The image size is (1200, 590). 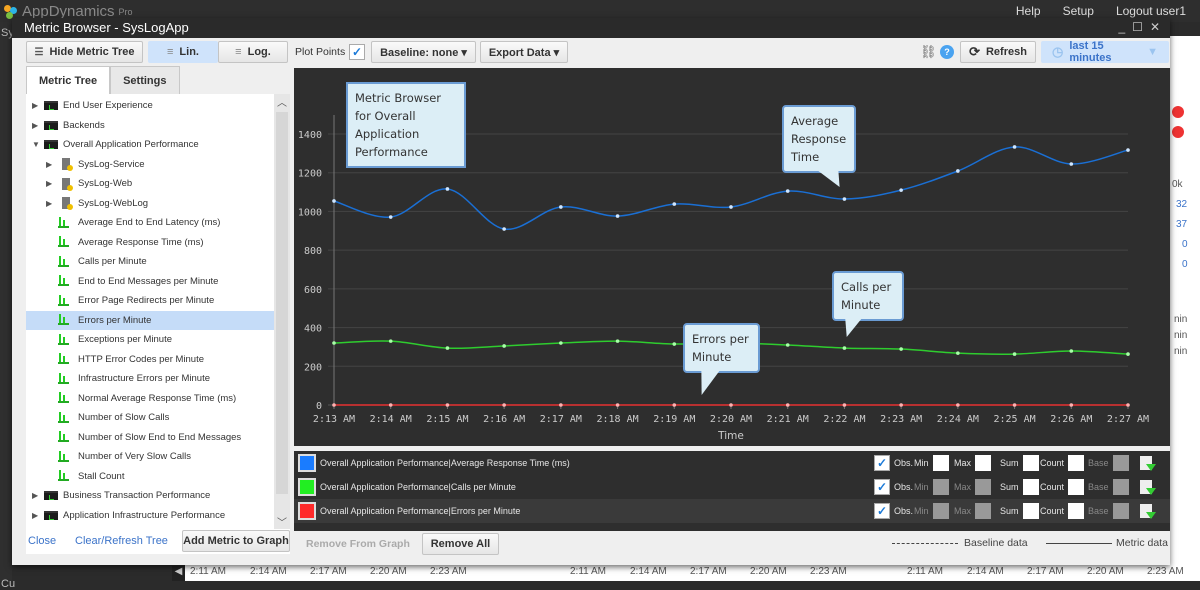 I want to click on maximize-icon: ☐, so click(x=1137, y=27).